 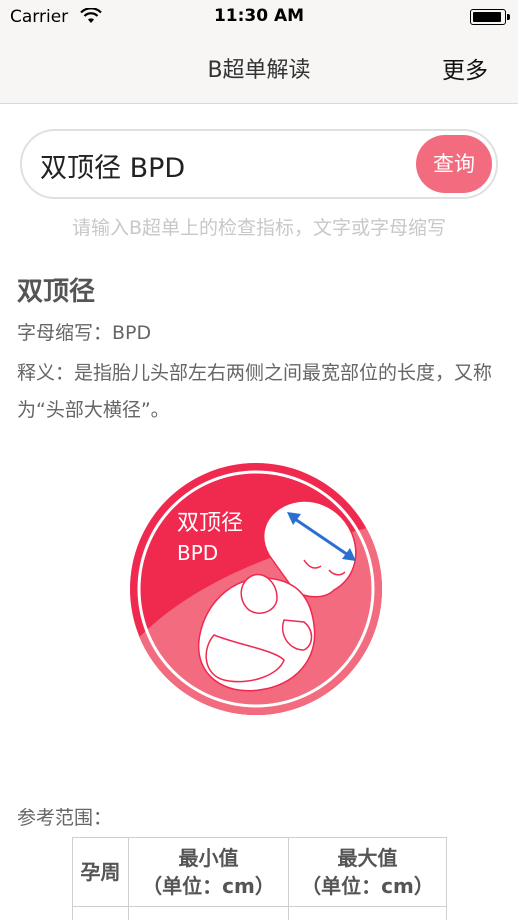 What do you see at coordinates (490, 17) in the screenshot?
I see `battery-icon` at bounding box center [490, 17].